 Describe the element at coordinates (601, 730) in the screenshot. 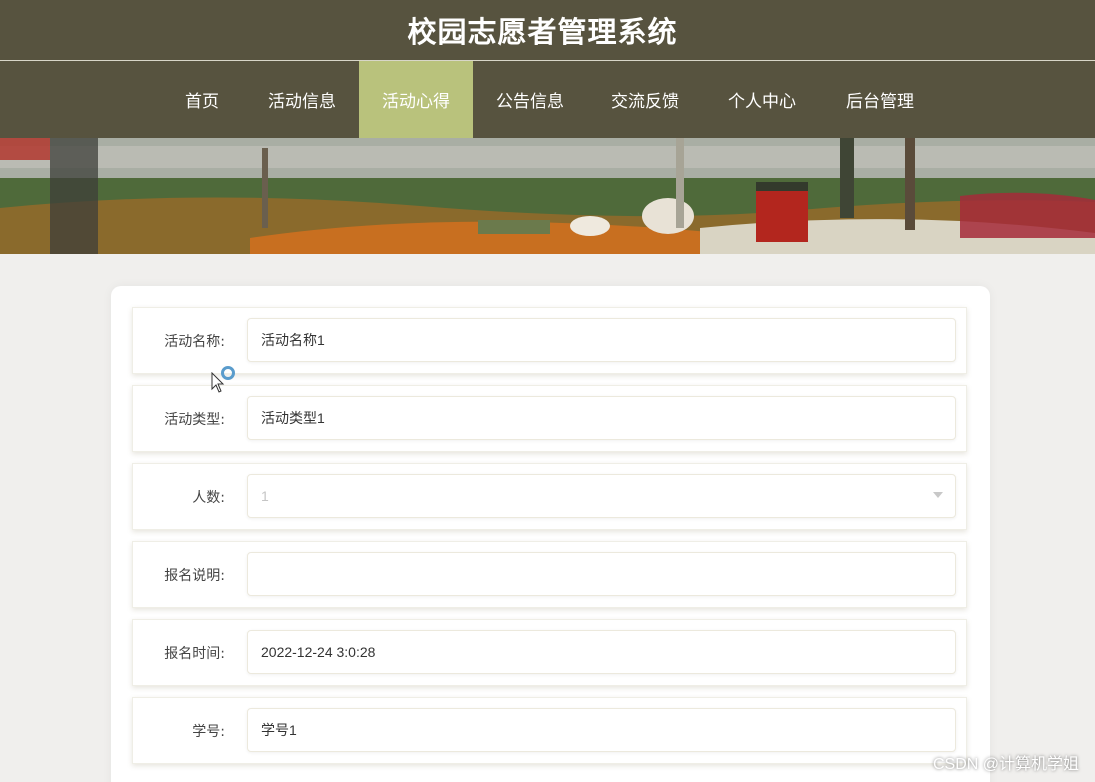

I see `student-id-input: 学号1` at that location.